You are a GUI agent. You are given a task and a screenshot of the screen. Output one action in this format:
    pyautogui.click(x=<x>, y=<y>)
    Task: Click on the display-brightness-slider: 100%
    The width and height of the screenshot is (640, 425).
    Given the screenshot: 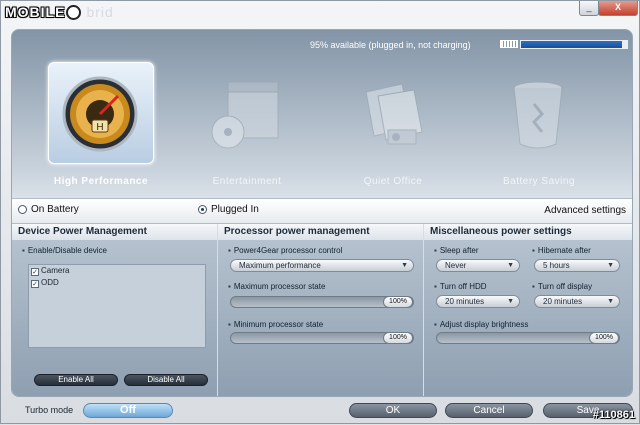 What is the action you would take?
    pyautogui.click(x=528, y=338)
    